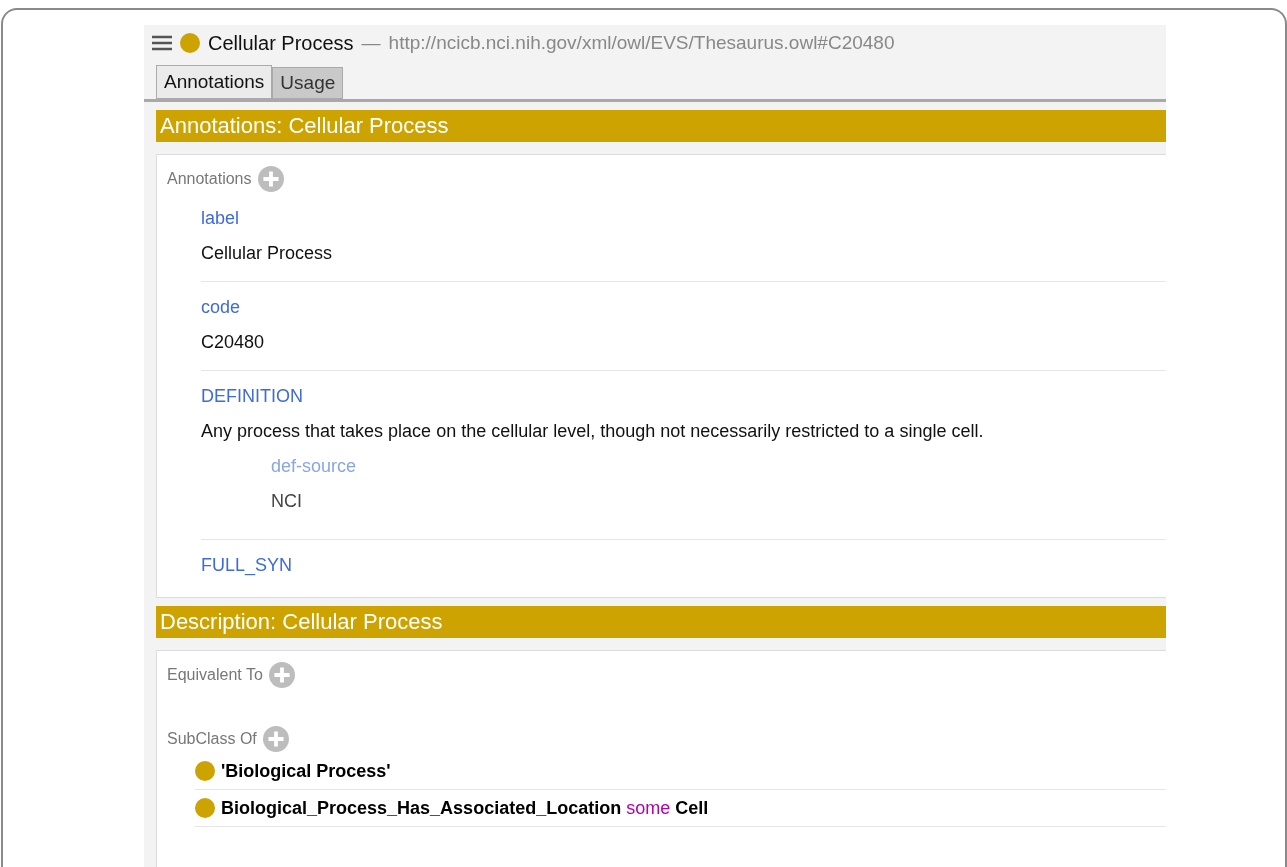 Image resolution: width=1287 pixels, height=867 pixels. What do you see at coordinates (221, 307) in the screenshot?
I see `annotation-property: code` at bounding box center [221, 307].